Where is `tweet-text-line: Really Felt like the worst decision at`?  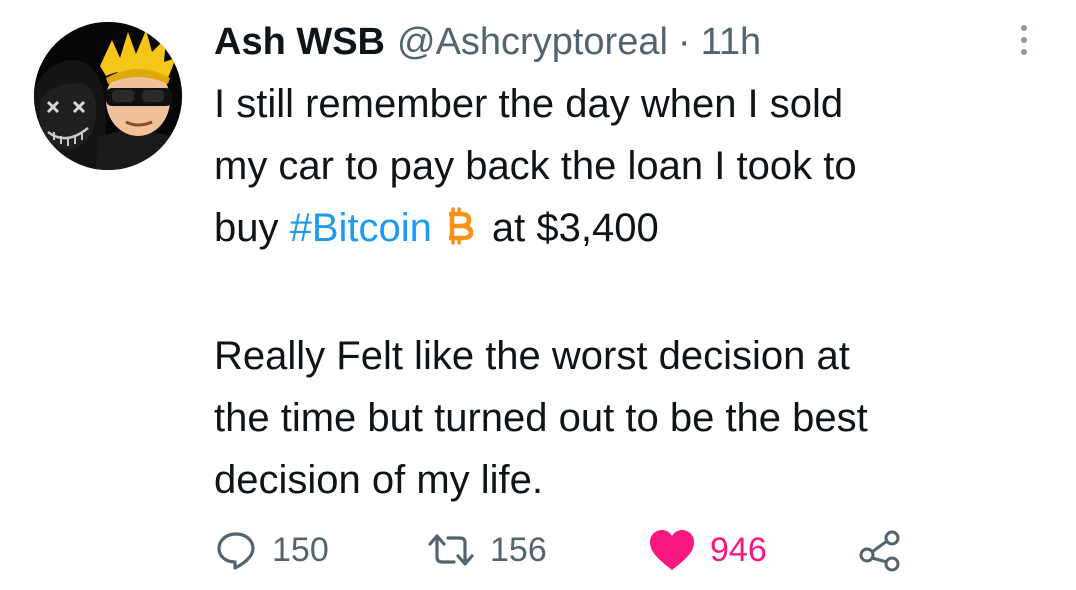 tweet-text-line: Really Felt like the worst decision at is located at coordinates (532, 356).